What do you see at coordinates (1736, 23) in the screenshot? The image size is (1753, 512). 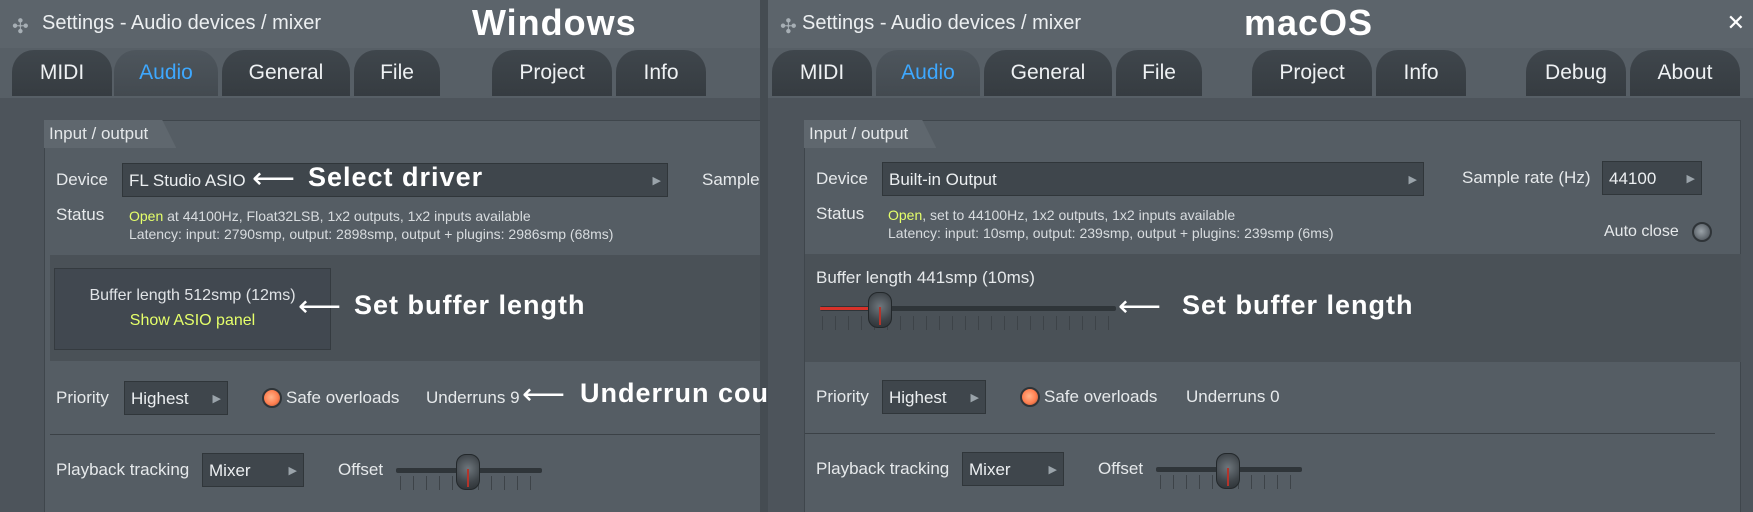 I see `close-icon: ✕` at bounding box center [1736, 23].